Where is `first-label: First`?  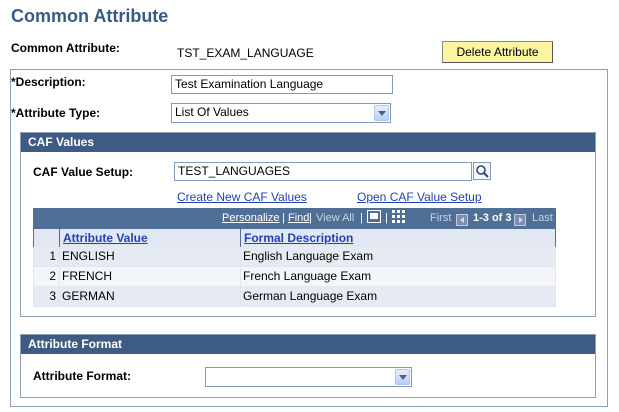 first-label: First is located at coordinates (441, 218).